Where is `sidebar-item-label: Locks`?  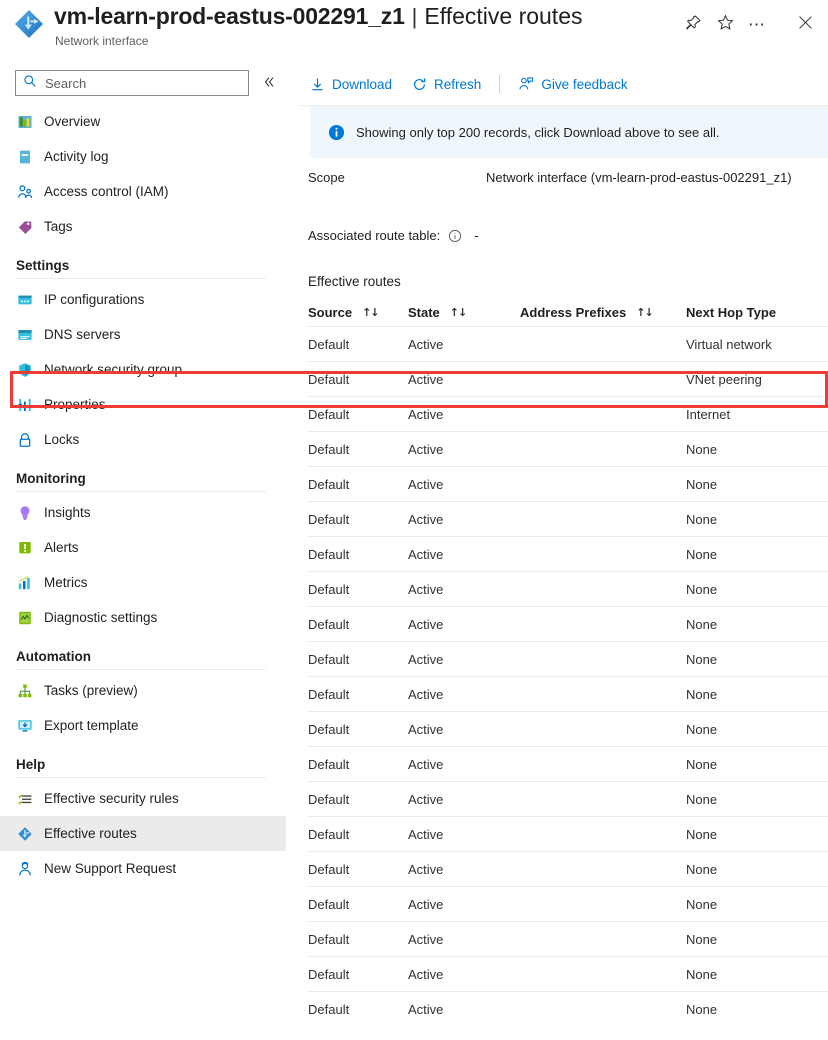 sidebar-item-label: Locks is located at coordinates (62, 439).